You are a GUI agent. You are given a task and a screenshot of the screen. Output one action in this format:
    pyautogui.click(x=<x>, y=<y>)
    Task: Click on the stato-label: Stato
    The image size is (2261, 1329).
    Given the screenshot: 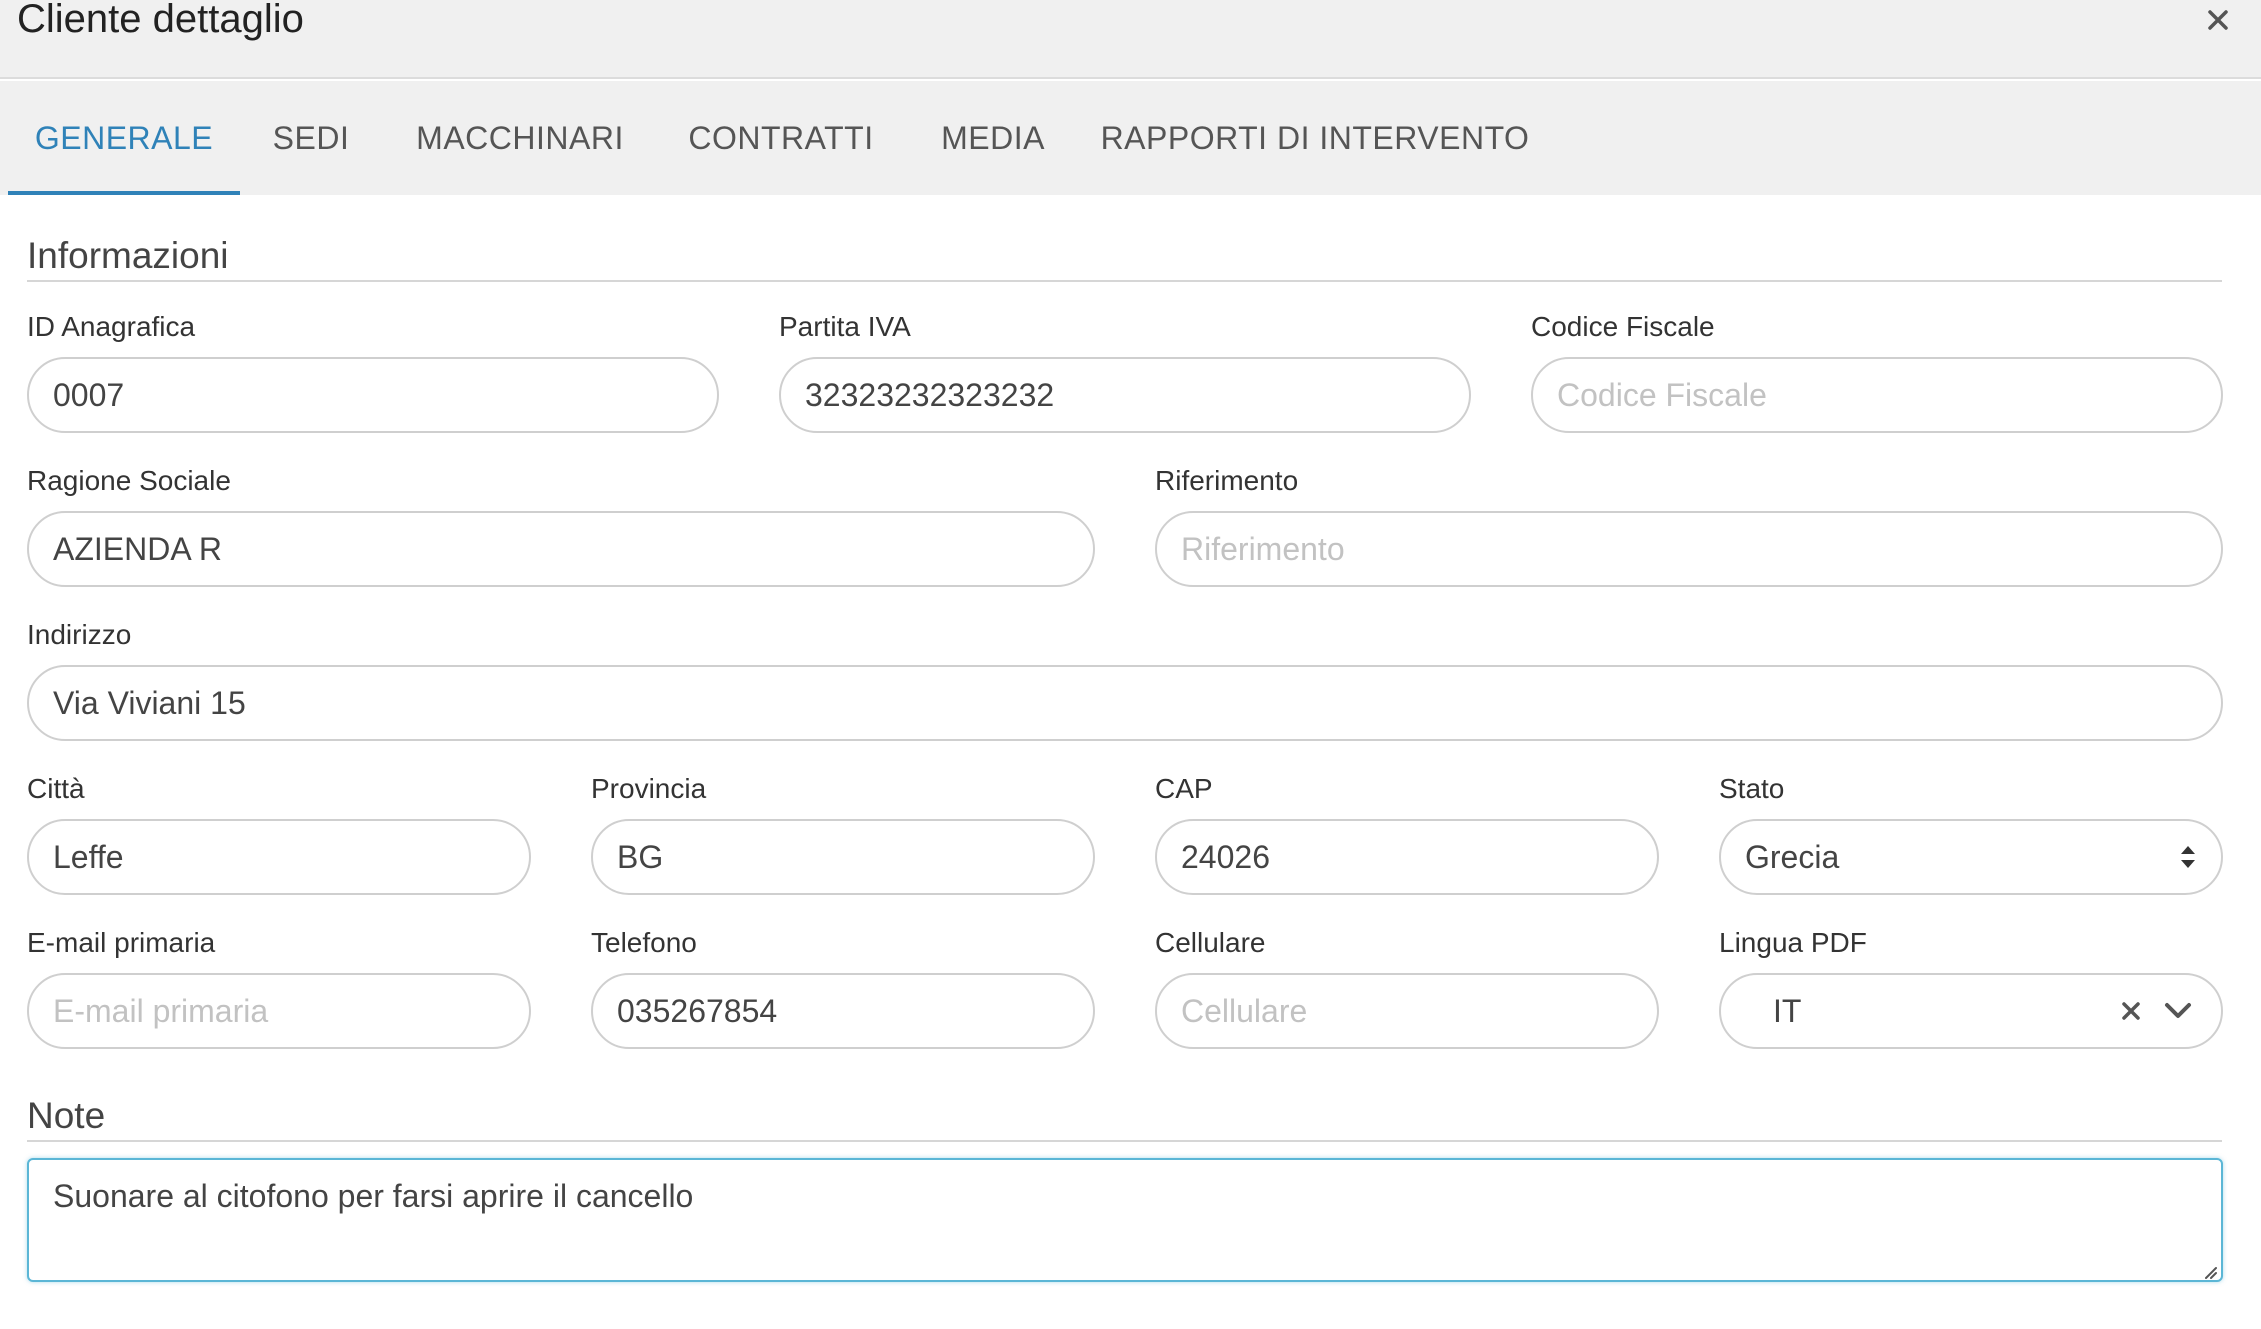 What is the action you would take?
    pyautogui.click(x=1752, y=788)
    